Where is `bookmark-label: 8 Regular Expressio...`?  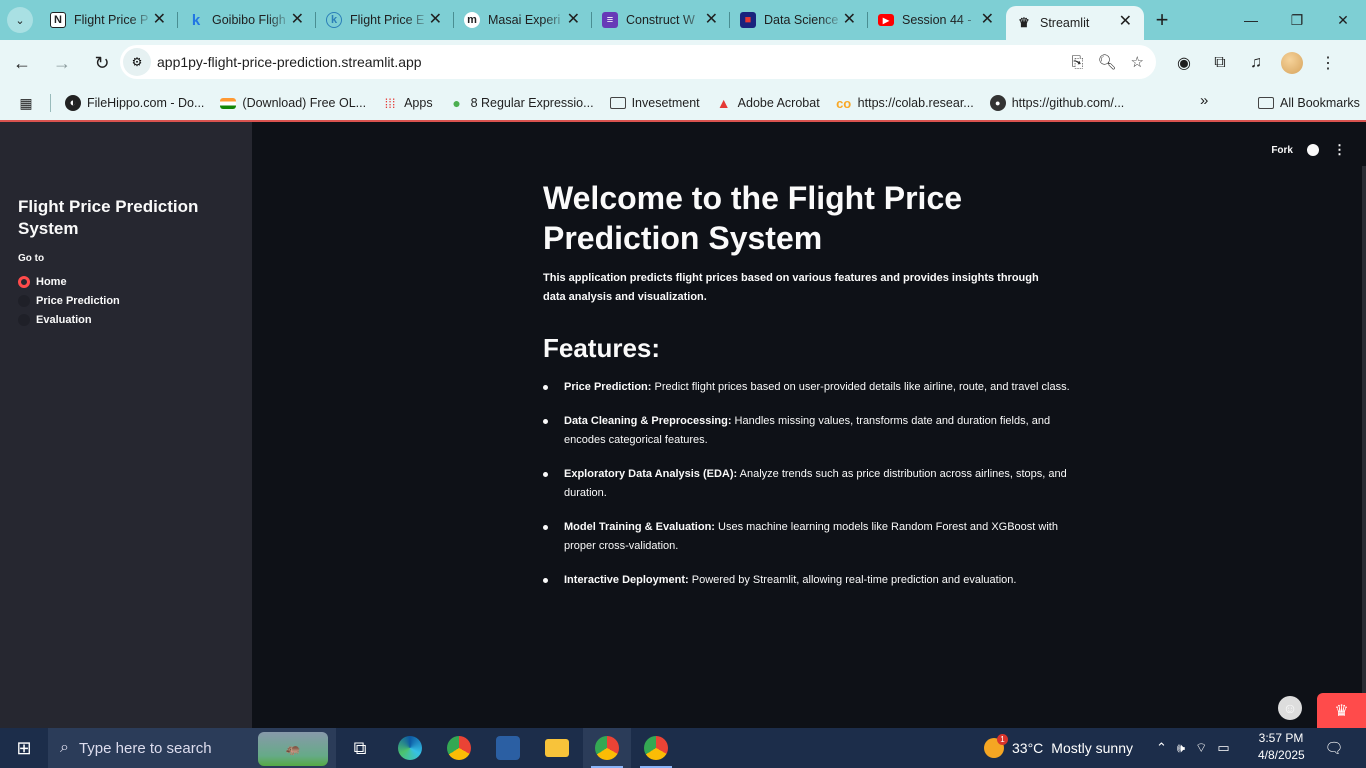
bookmark-label: 8 Regular Expressio... is located at coordinates (532, 103).